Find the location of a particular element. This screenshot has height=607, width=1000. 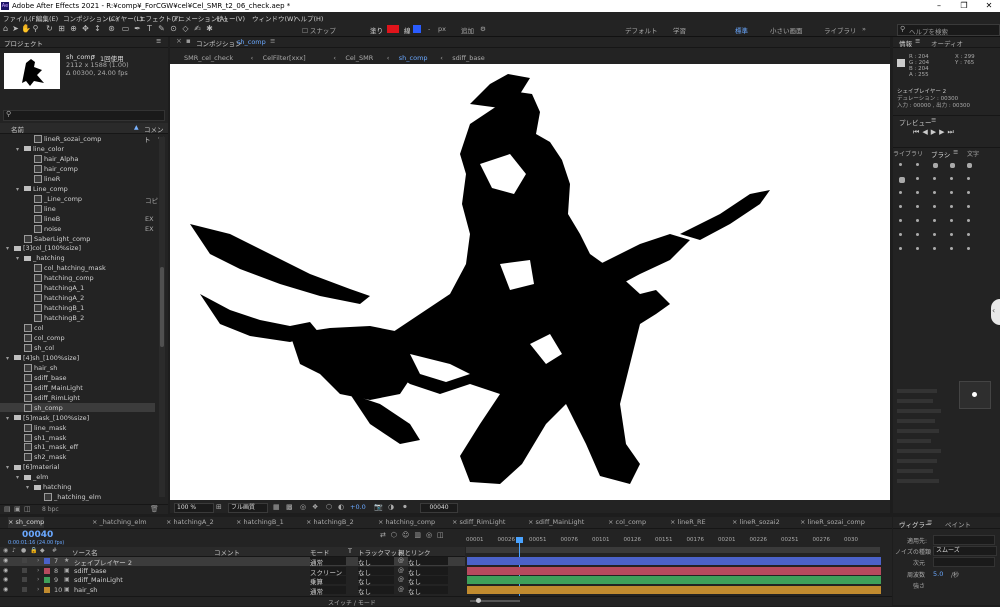

project-item: lineR is located at coordinates (77, 178).